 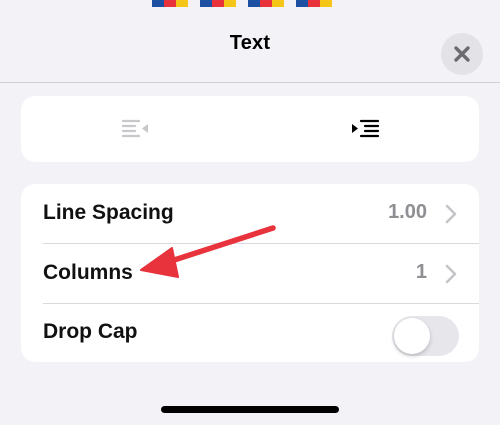 What do you see at coordinates (407, 212) in the screenshot?
I see `line-spacing-value: 1.00` at bounding box center [407, 212].